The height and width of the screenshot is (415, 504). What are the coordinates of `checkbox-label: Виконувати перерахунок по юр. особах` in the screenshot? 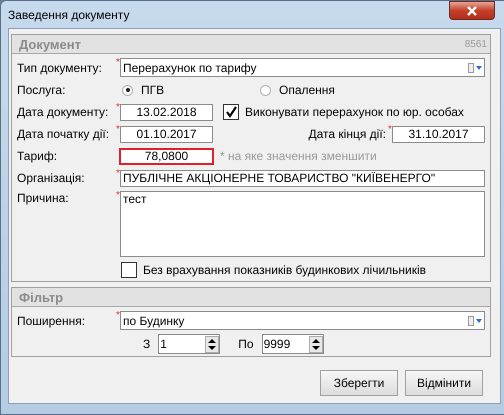 It's located at (354, 112).